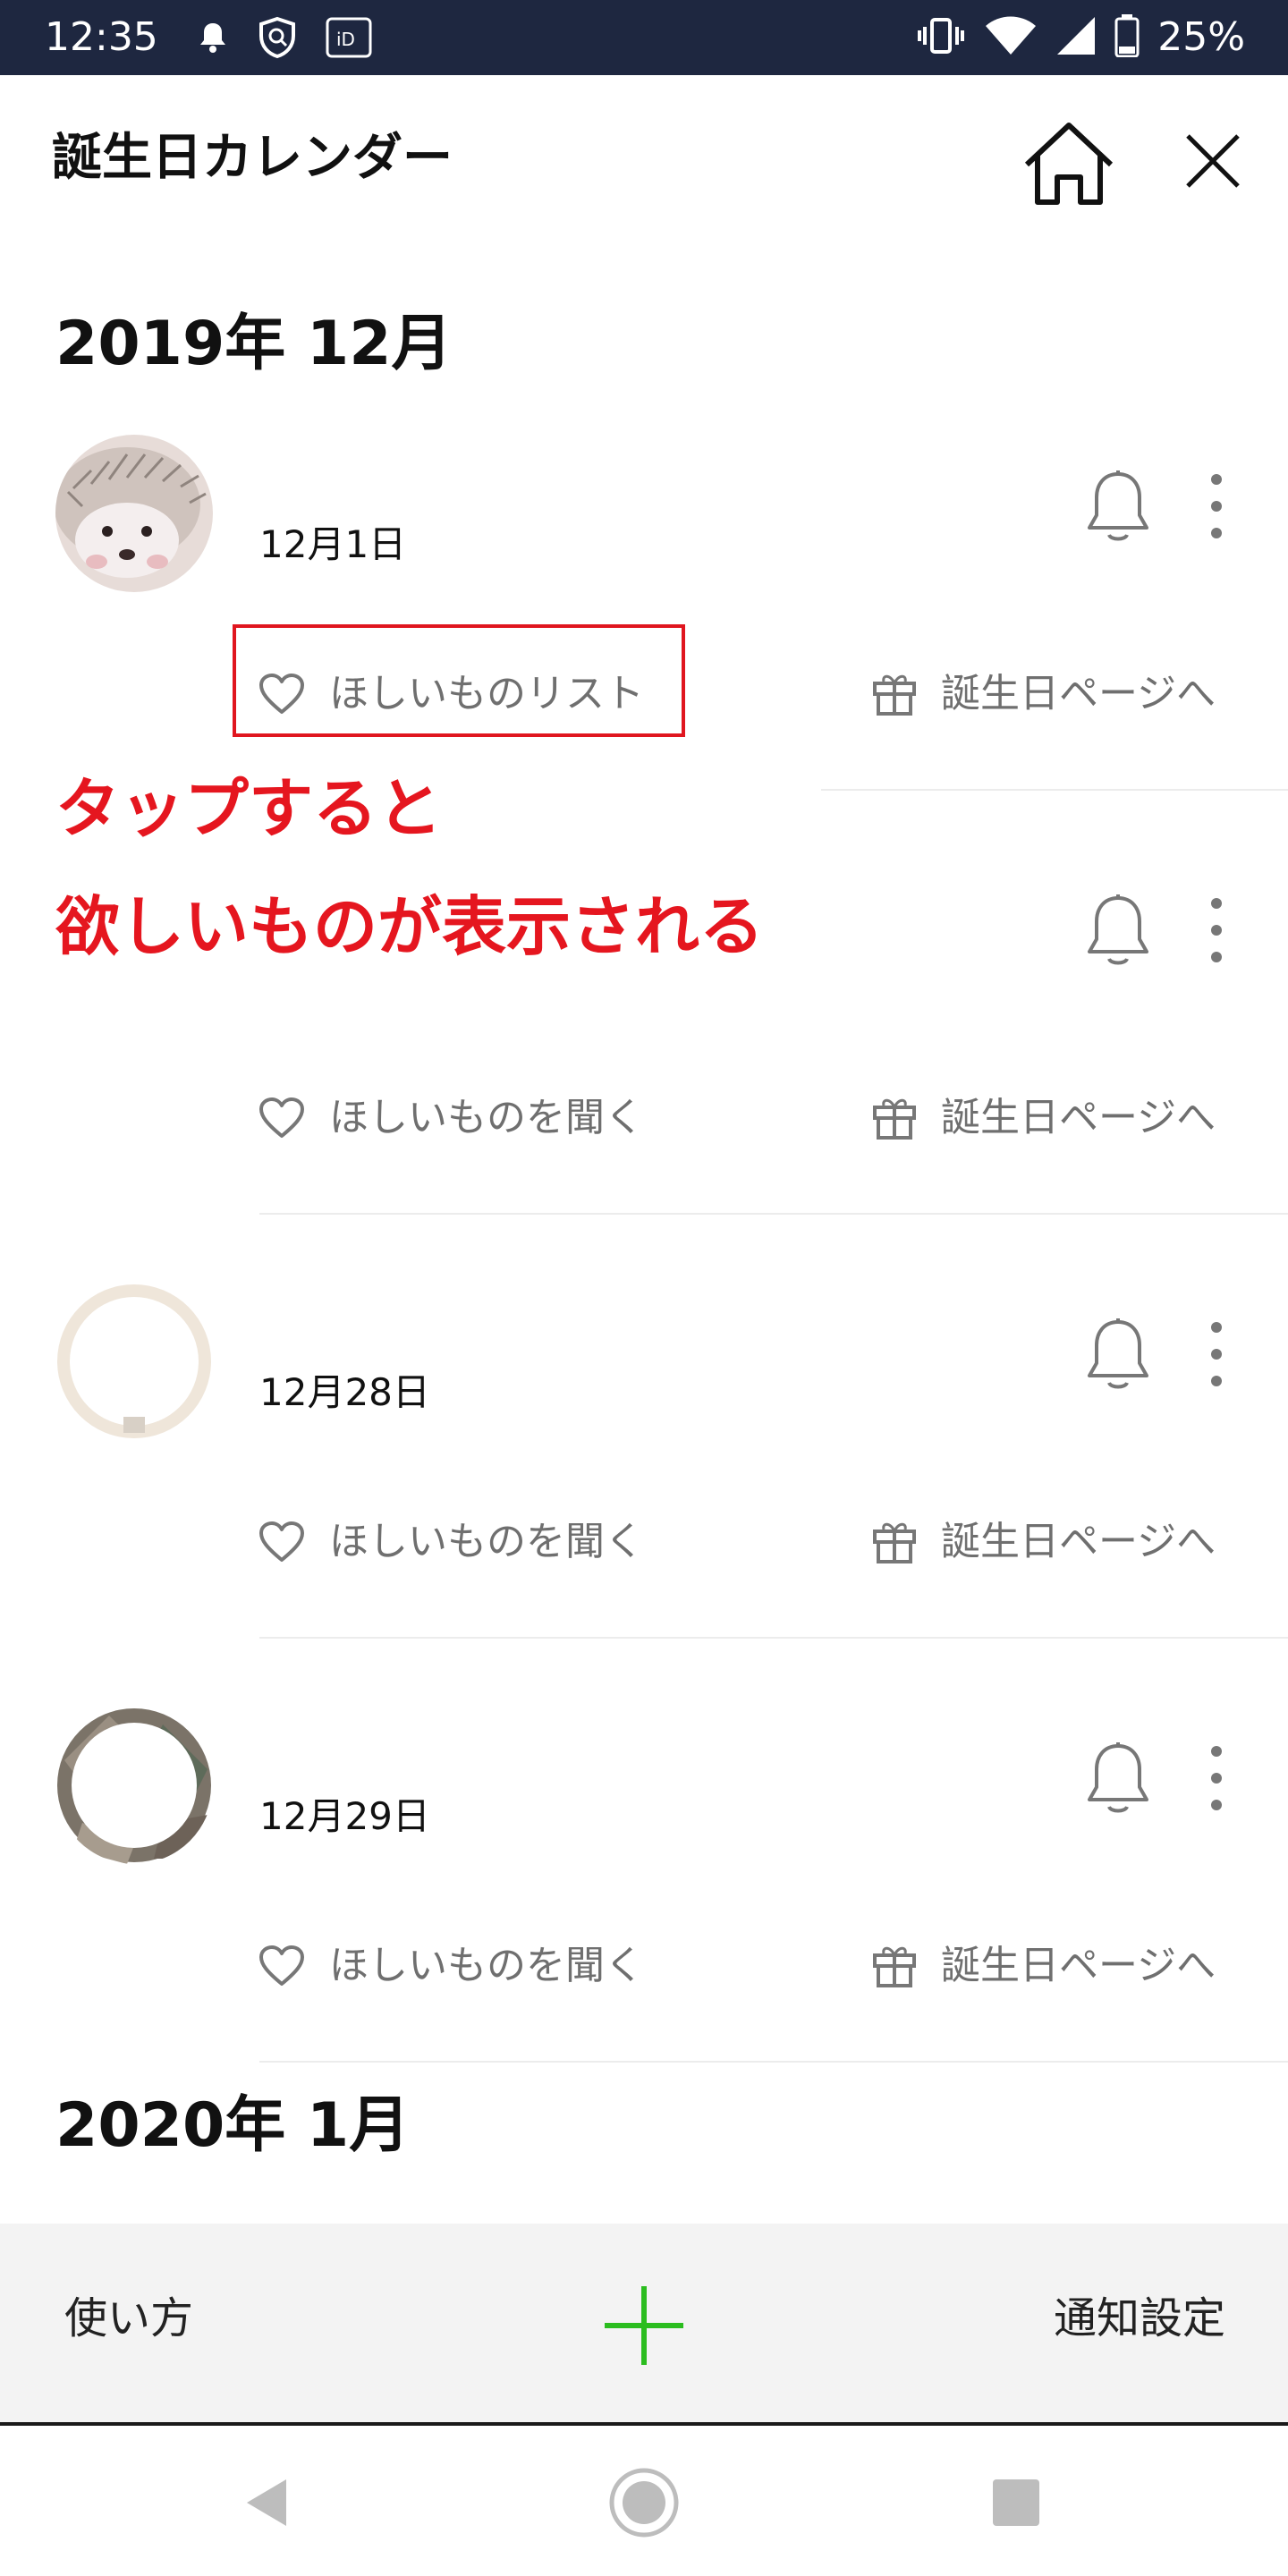  Describe the element at coordinates (254, 344) in the screenshot. I see `month-header: 2019年 12月` at that location.